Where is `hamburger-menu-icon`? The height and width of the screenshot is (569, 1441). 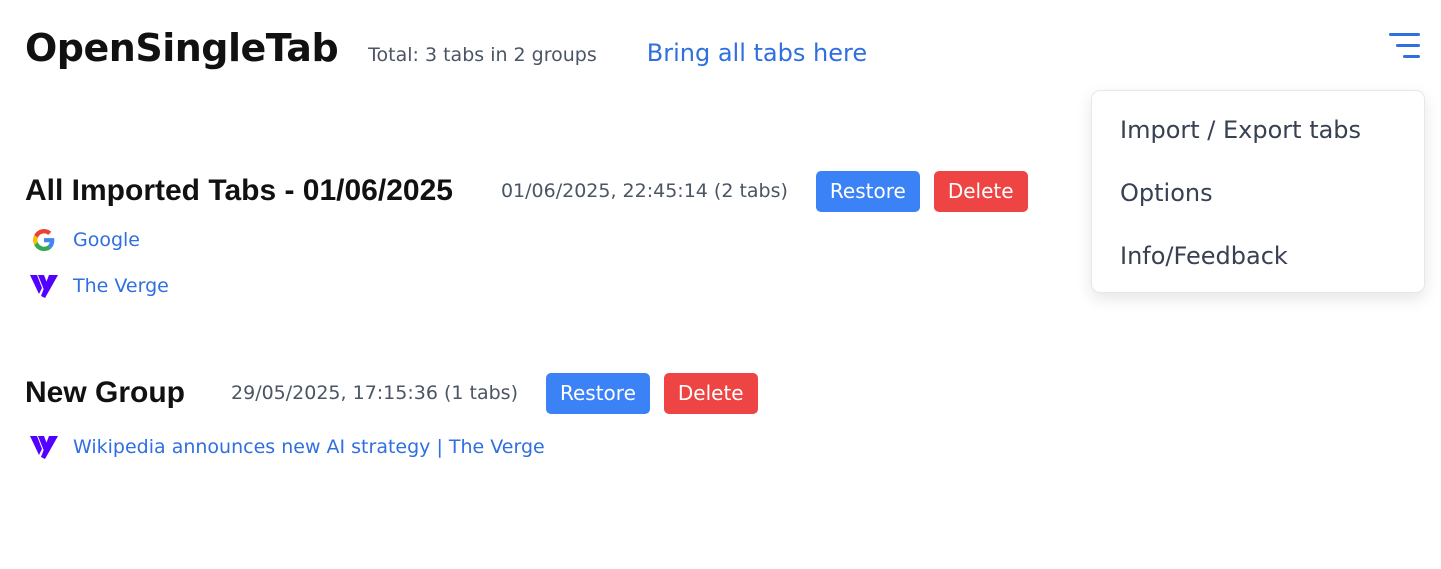
hamburger-menu-icon is located at coordinates (1404, 46).